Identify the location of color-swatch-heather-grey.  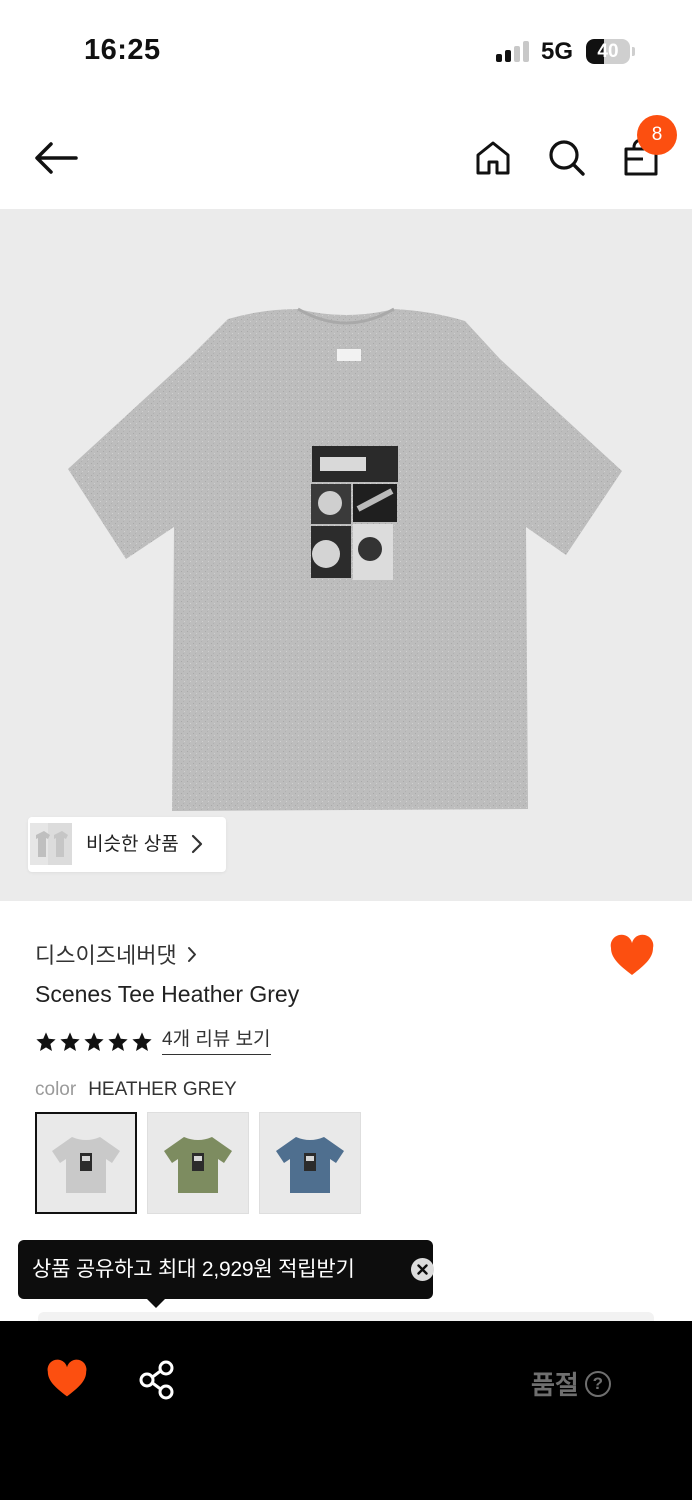
(86, 1163).